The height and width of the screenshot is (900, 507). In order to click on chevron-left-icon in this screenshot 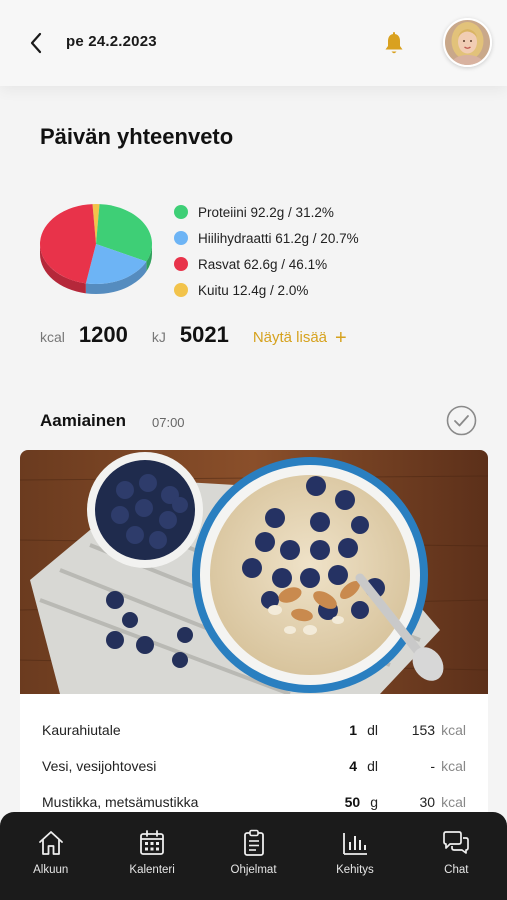, I will do `click(36, 43)`.